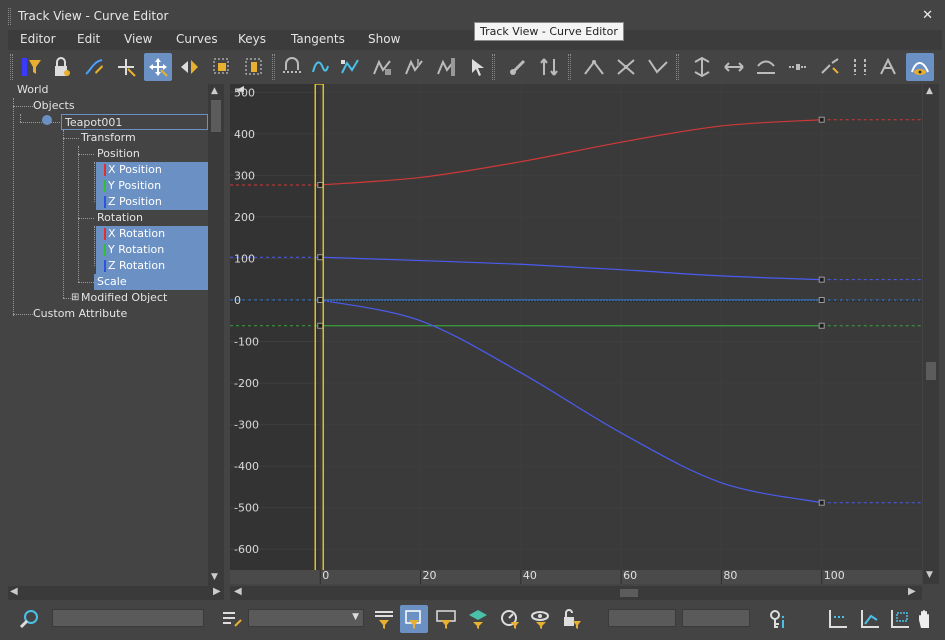  What do you see at coordinates (38, 39) in the screenshot?
I see `menu-editor: Editor` at bounding box center [38, 39].